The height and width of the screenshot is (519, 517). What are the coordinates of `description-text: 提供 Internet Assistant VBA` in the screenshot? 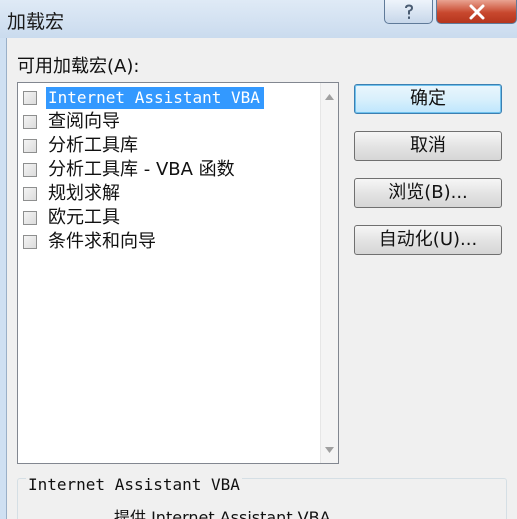 It's located at (222, 513).